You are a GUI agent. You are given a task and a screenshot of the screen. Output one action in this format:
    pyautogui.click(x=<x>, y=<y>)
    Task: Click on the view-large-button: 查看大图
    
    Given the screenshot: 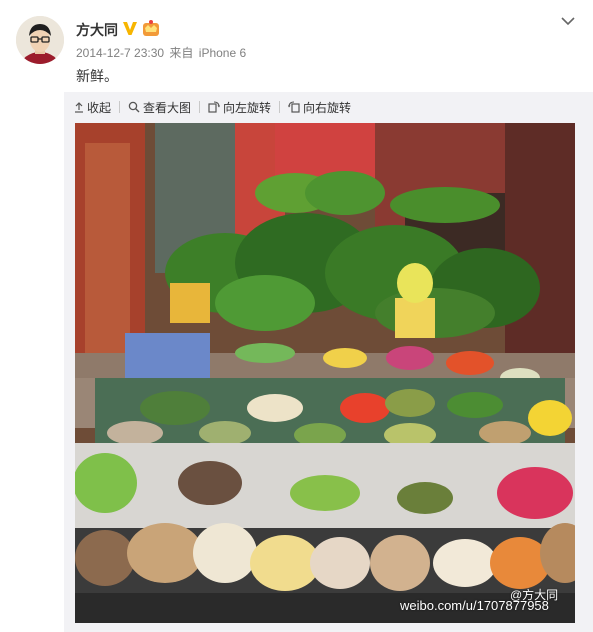 What is the action you would take?
    pyautogui.click(x=159, y=107)
    